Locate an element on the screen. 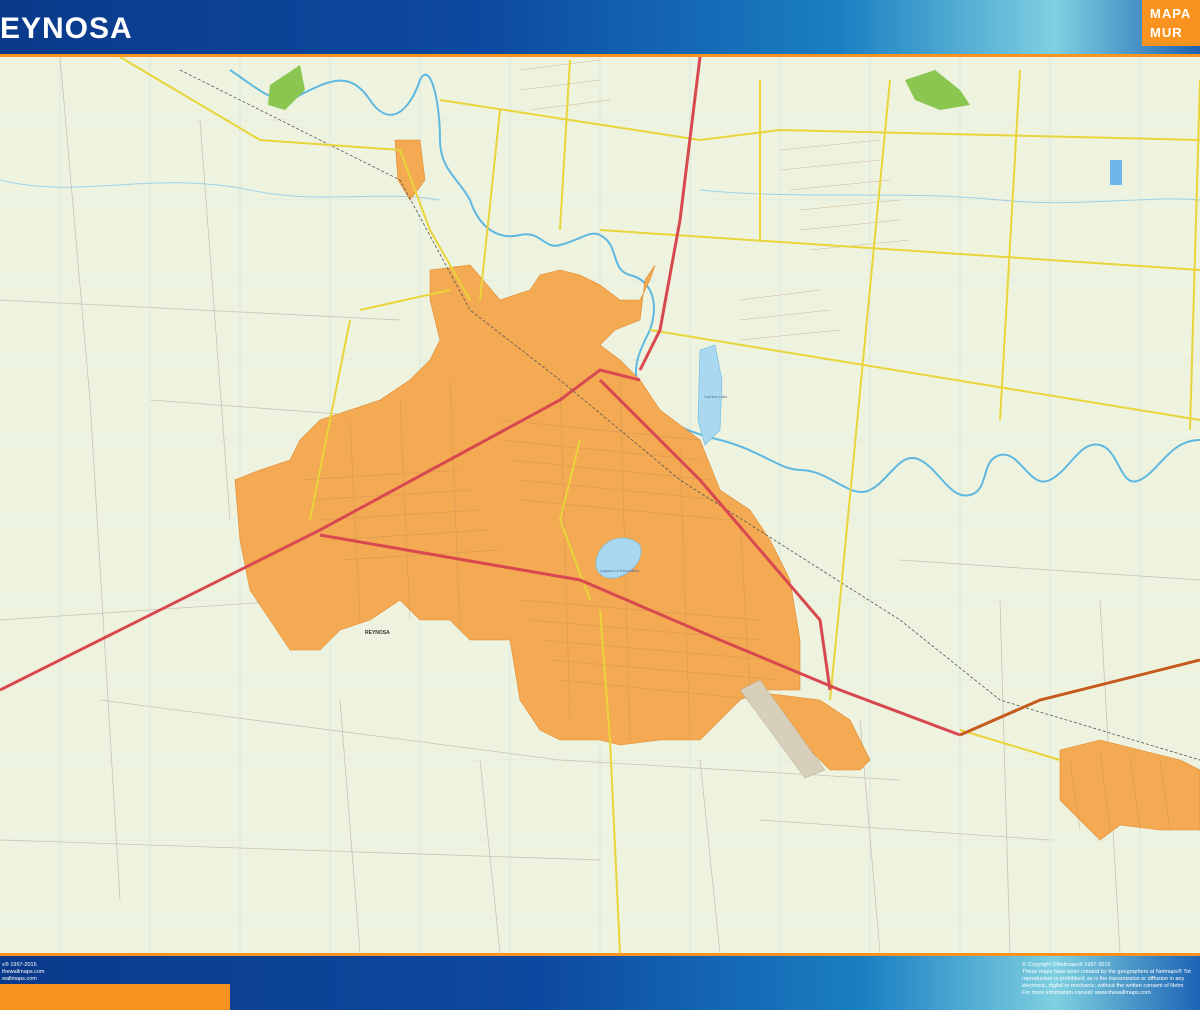 The image size is (1200, 1010). lake-label: Laguna La Escondida is located at coordinates (619, 570).